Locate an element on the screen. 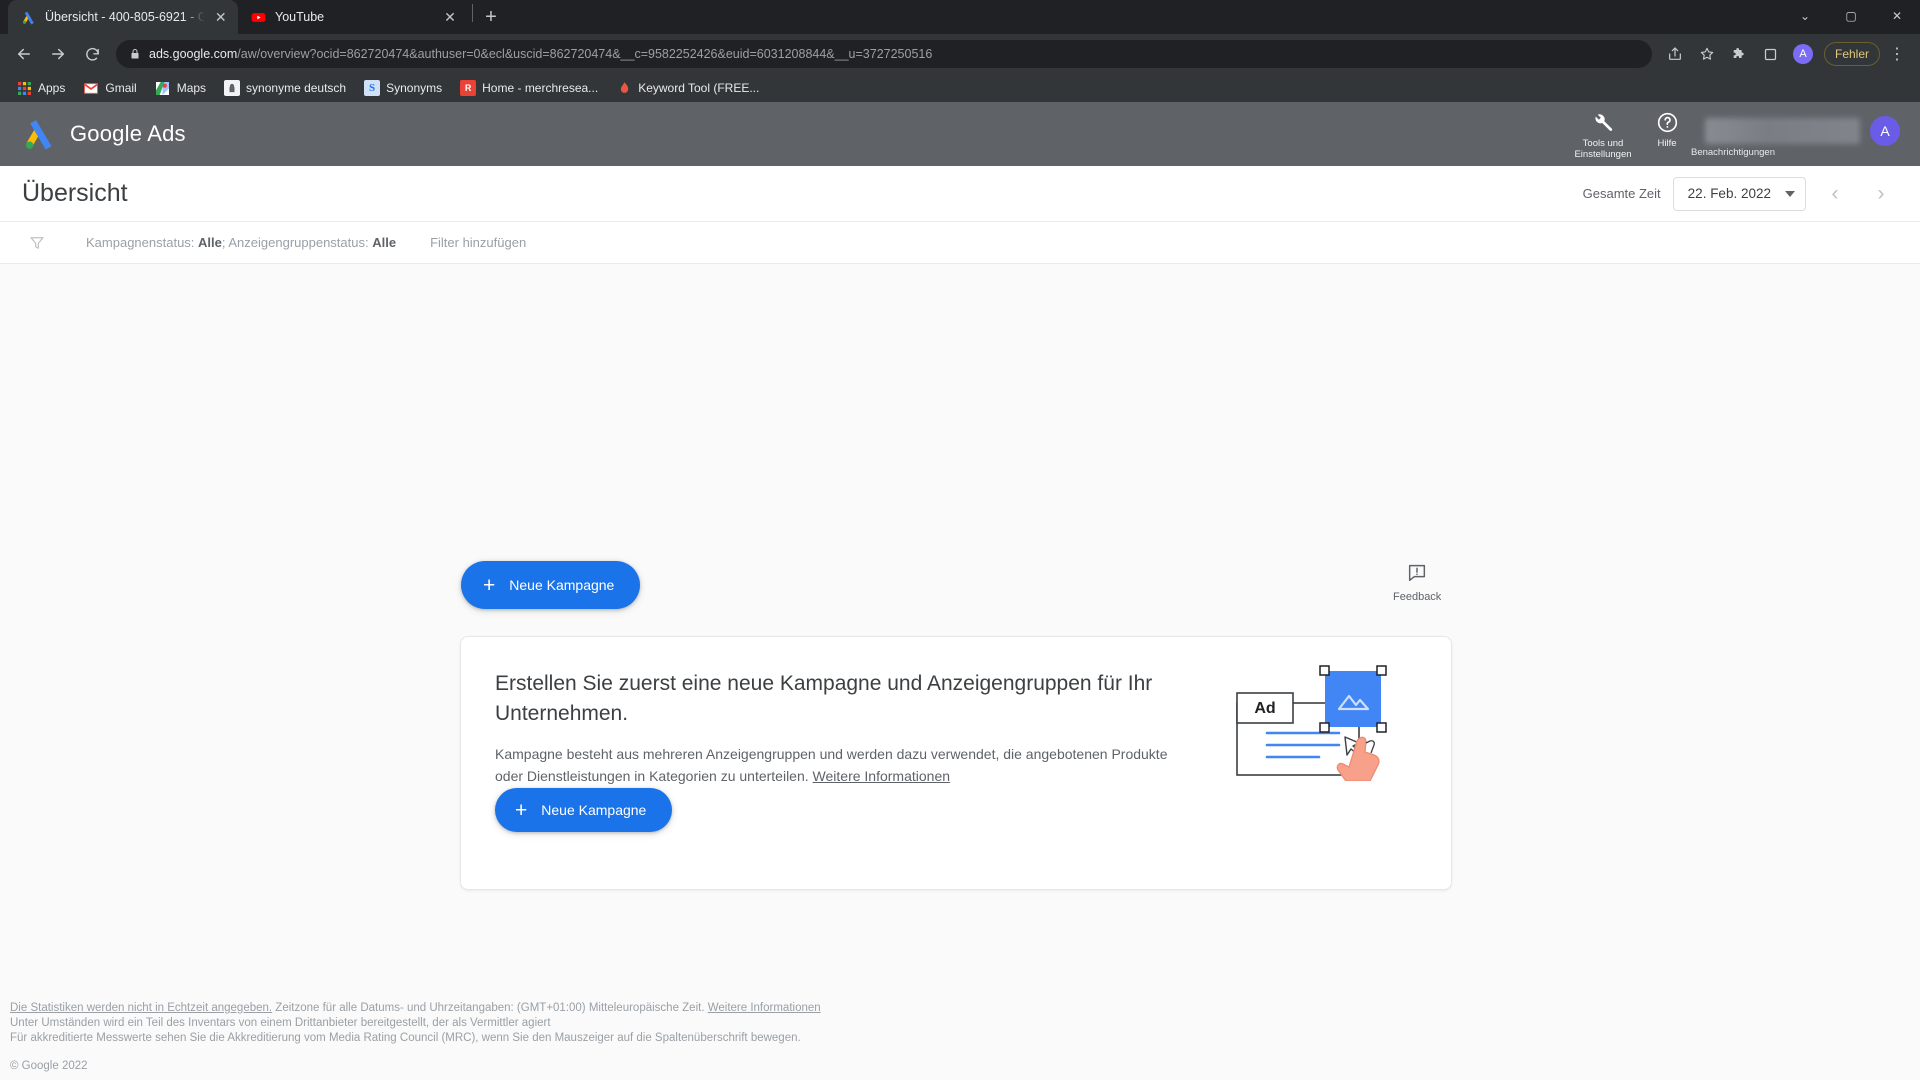  google-ads-favicon is located at coordinates (28, 17).